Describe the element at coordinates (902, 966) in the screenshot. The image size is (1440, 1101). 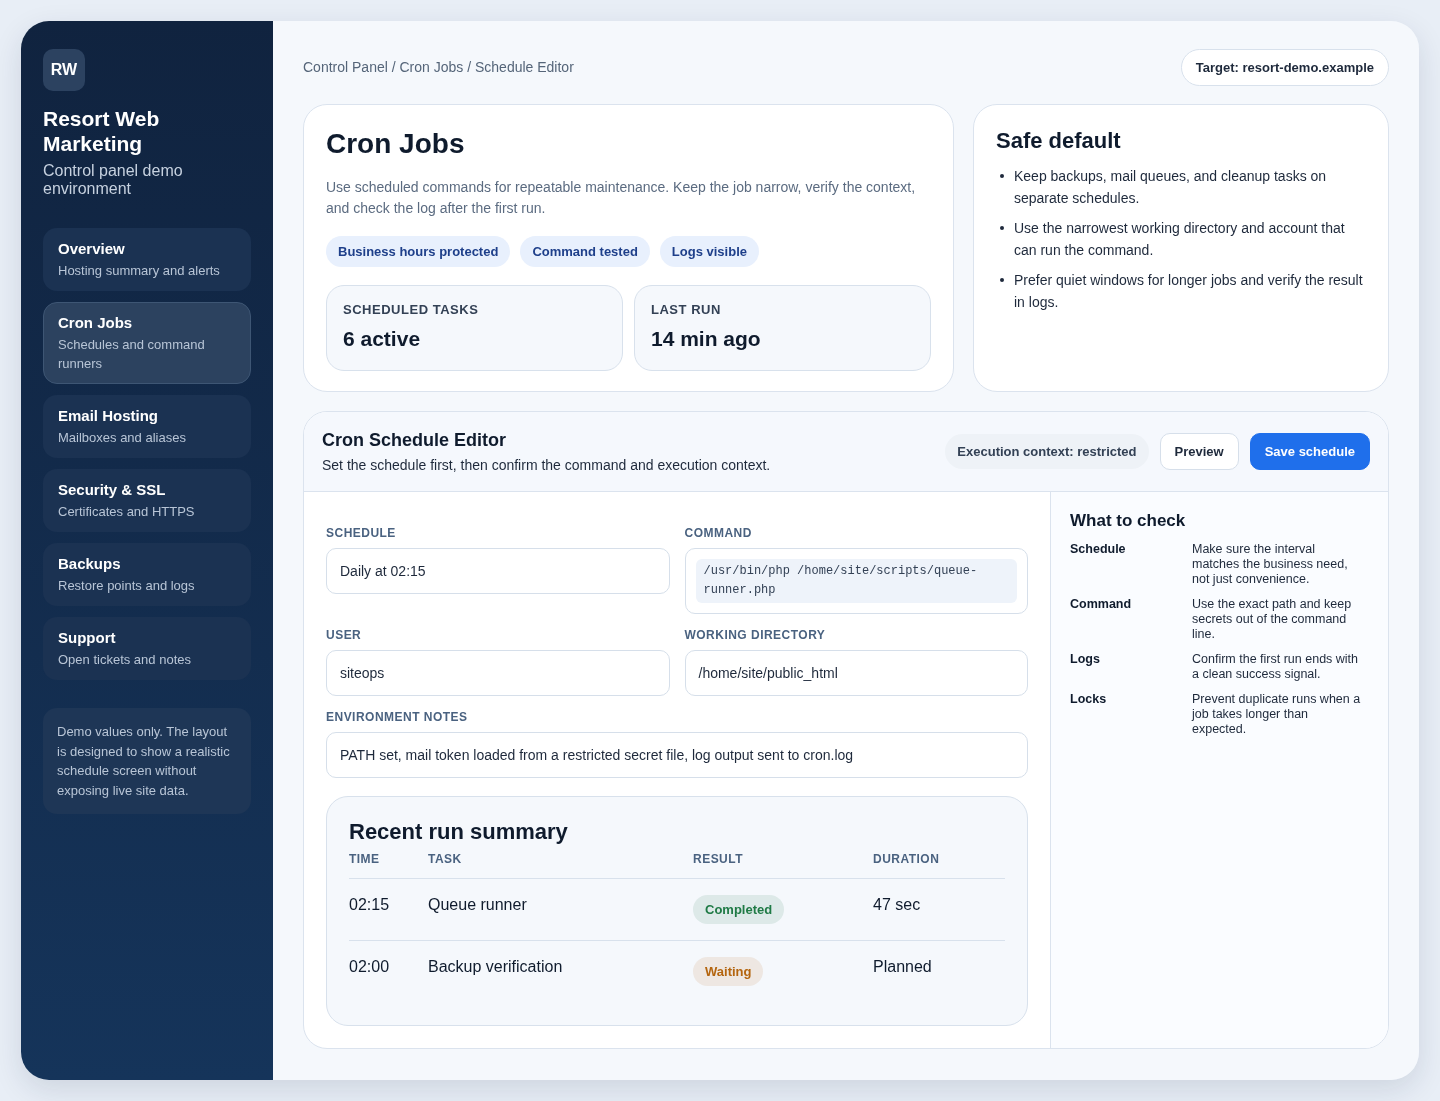
I see `run-duration: Planned` at that location.